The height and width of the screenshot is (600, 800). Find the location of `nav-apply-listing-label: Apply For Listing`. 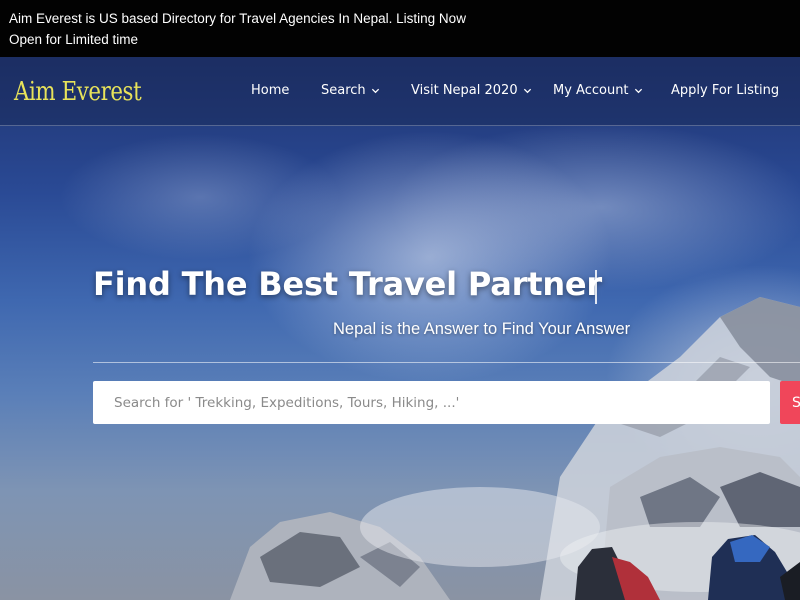

nav-apply-listing-label: Apply For Listing is located at coordinates (725, 90).